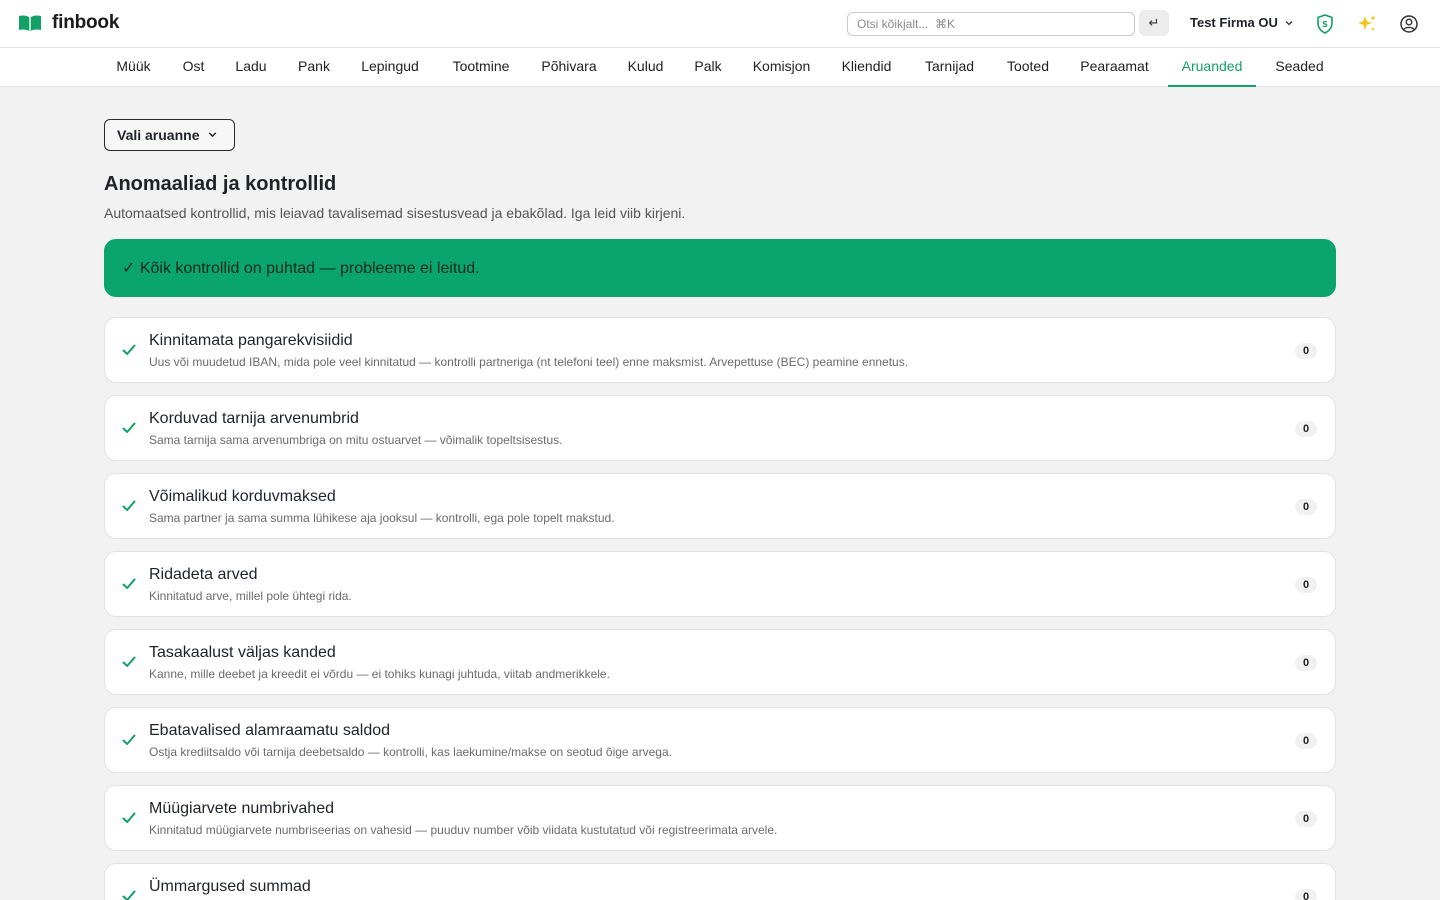 This screenshot has height=900, width=1440. Describe the element at coordinates (1114, 67) in the screenshot. I see `nav-item-pearaamat: Pearaamat` at that location.